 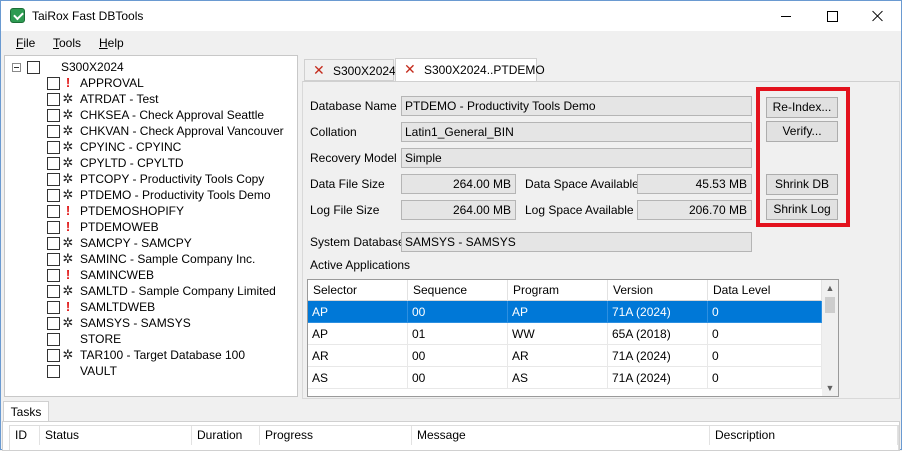 I want to click on menu-file: File, so click(x=25, y=43).